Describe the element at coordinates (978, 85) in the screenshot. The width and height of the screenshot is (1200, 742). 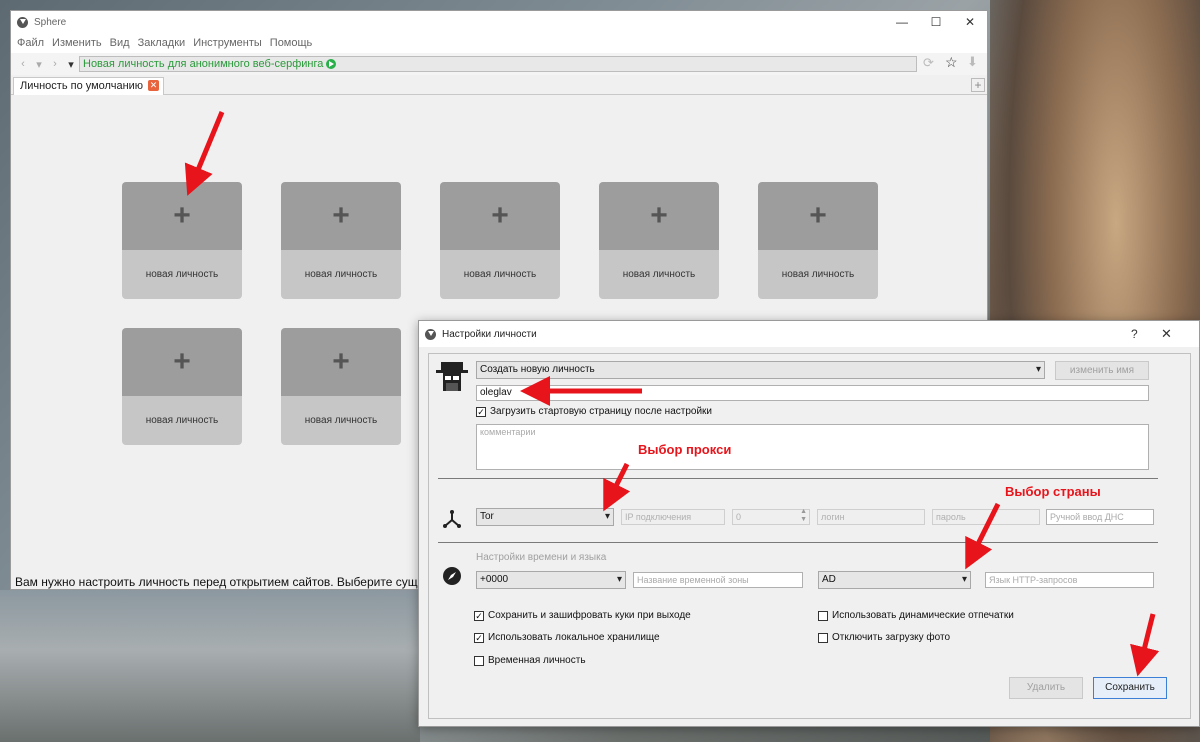
I see `new-tab-button: +` at that location.